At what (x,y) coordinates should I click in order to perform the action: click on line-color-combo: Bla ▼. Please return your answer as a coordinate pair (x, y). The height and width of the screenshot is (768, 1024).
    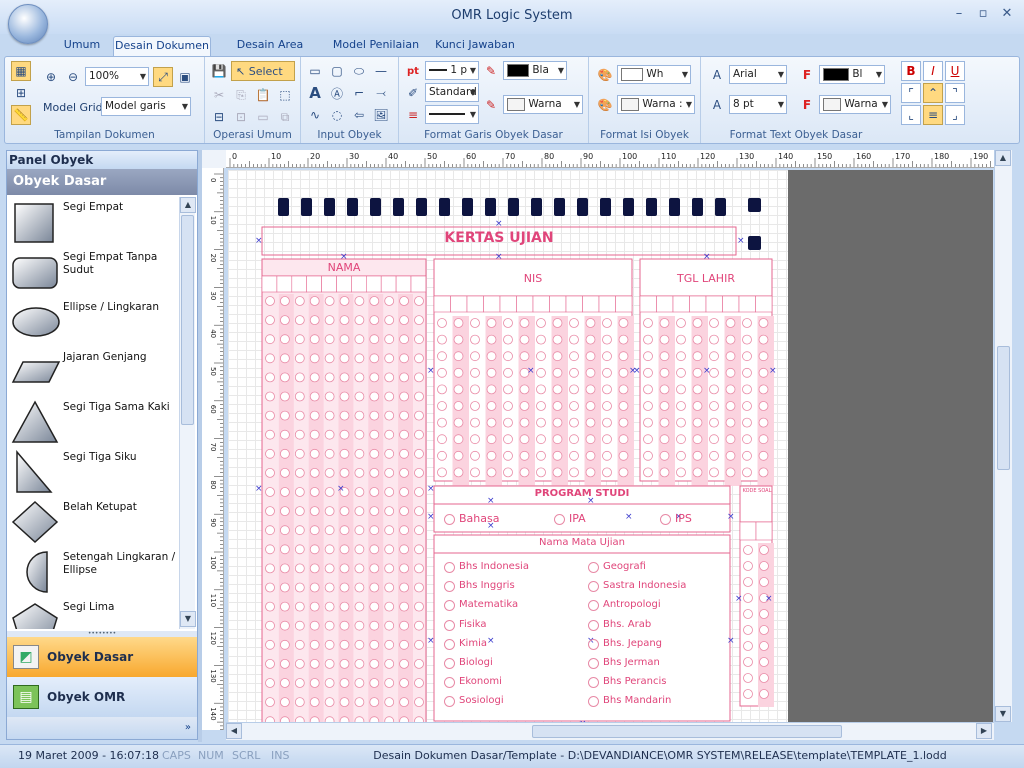
    Looking at the image, I should click on (535, 70).